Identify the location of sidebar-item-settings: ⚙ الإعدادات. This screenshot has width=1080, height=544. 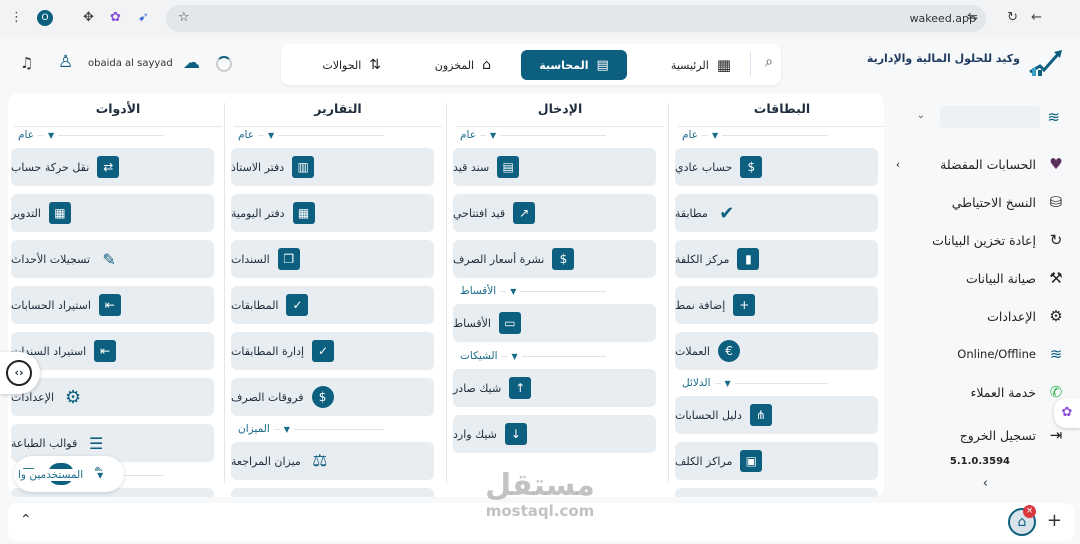
(1026, 316).